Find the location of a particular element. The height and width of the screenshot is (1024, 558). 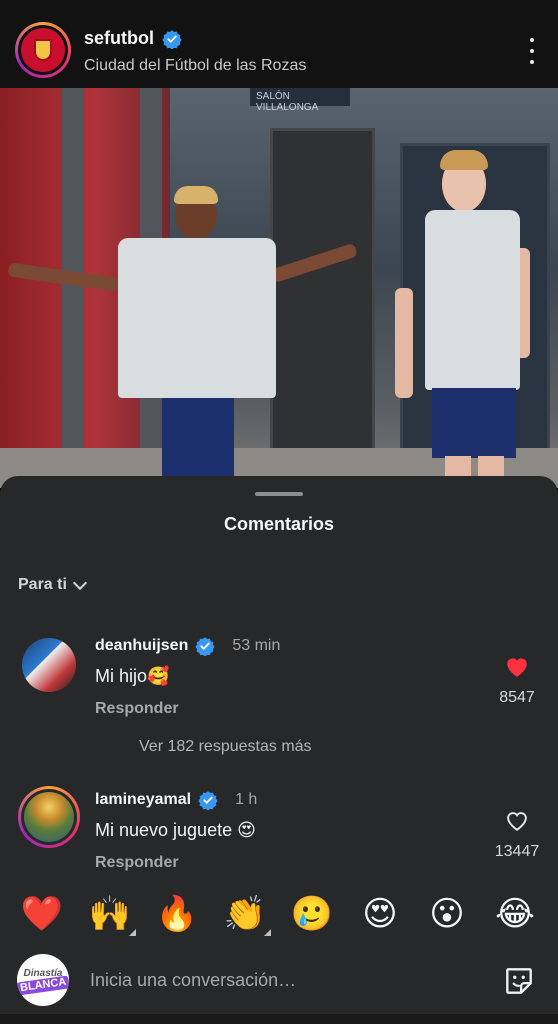

emoji-fire: 🔥 is located at coordinates (177, 914).